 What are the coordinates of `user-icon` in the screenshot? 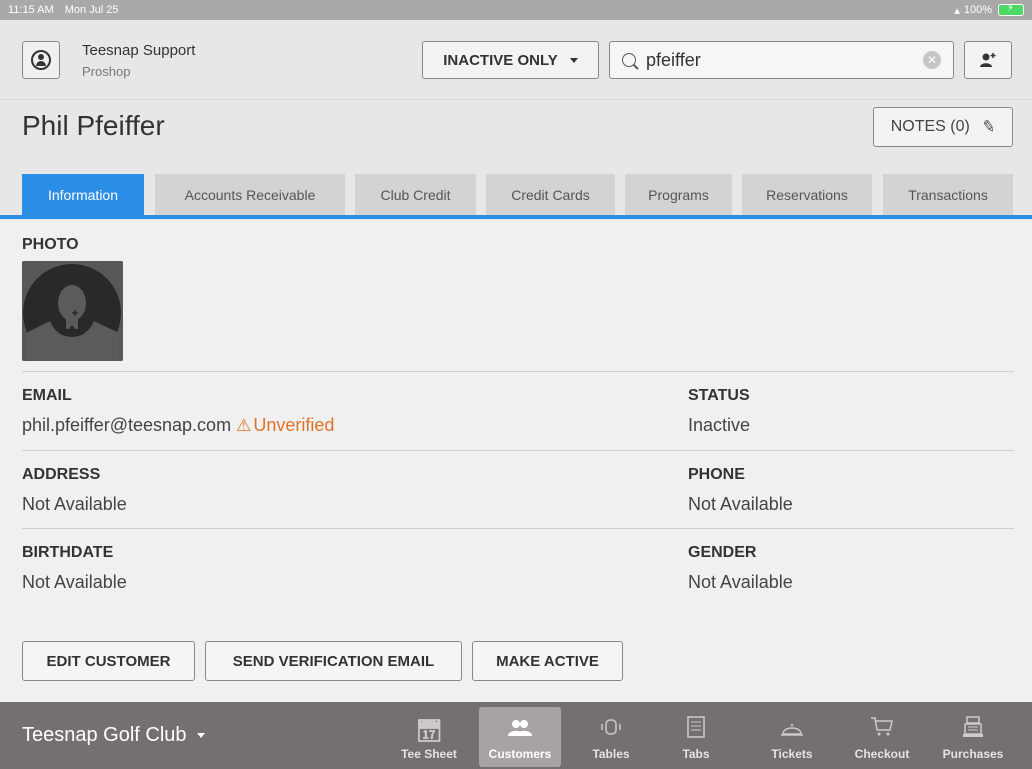 It's located at (41, 60).